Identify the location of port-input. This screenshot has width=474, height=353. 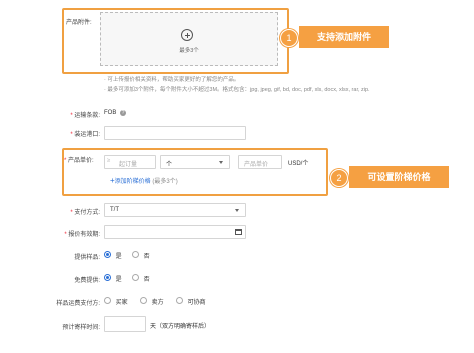
(175, 133).